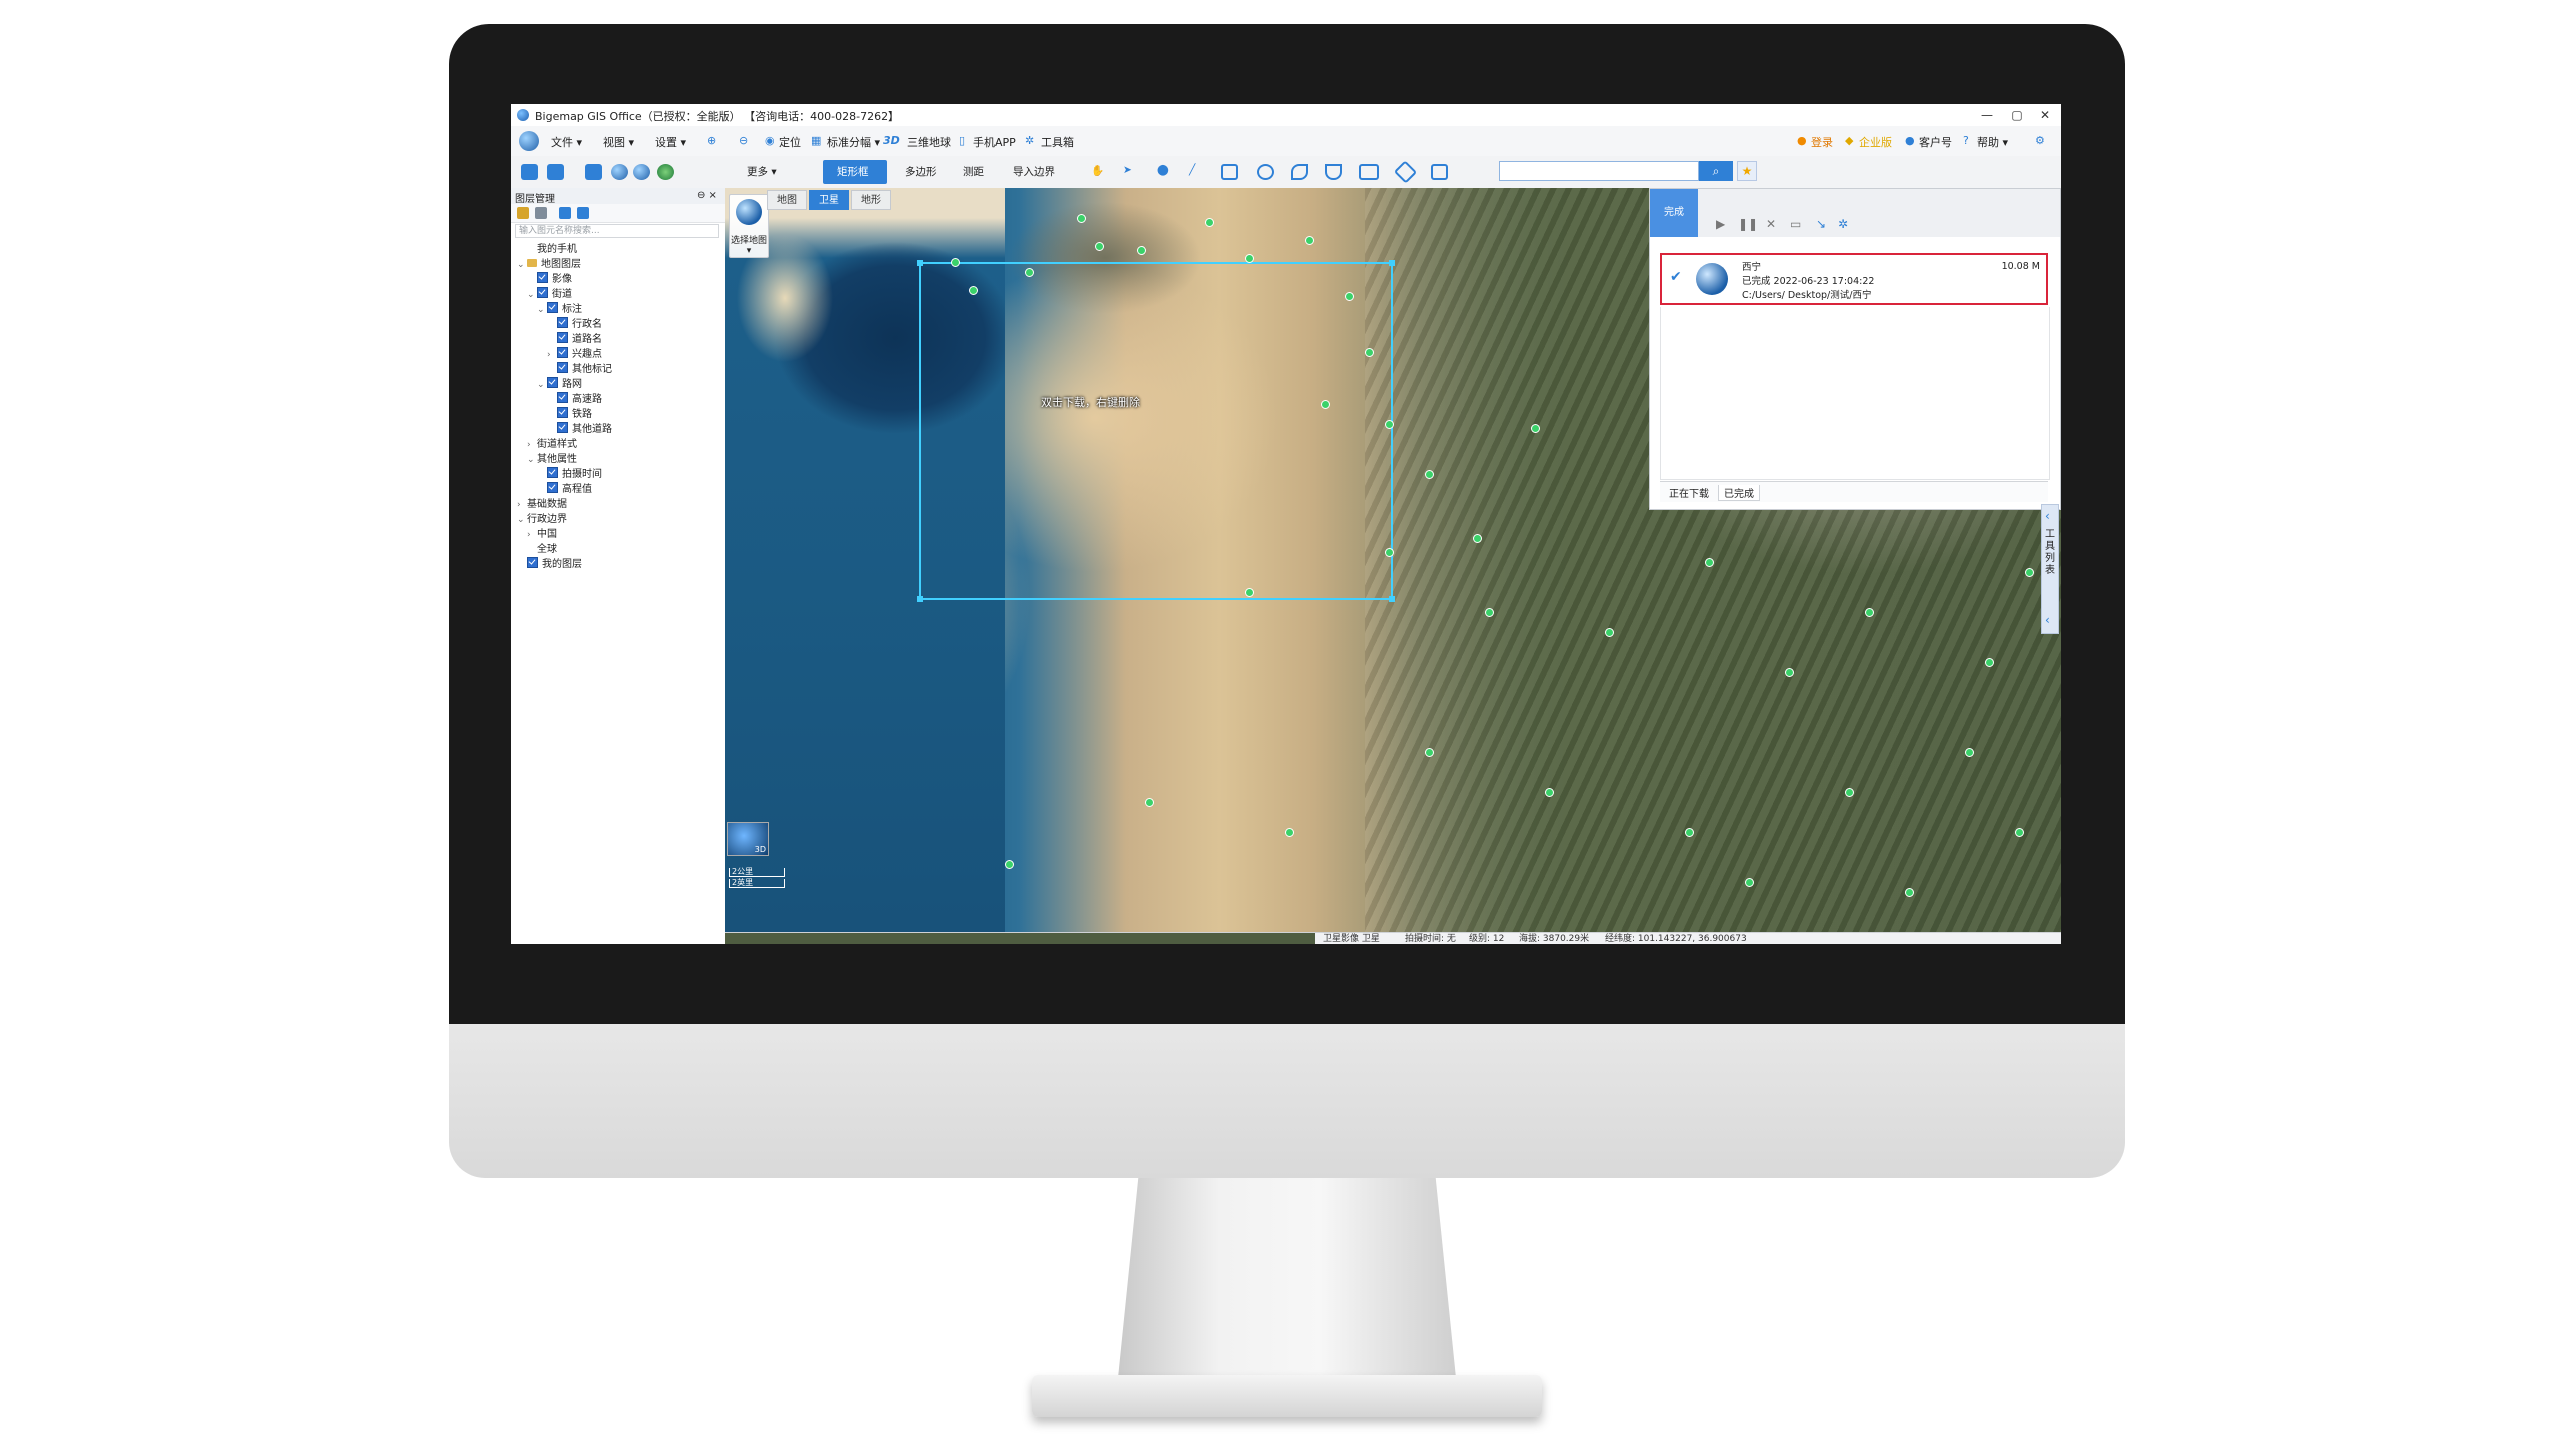 This screenshot has width=2560, height=1440. What do you see at coordinates (1822, 142) in the screenshot?
I see `login-link: 登录` at bounding box center [1822, 142].